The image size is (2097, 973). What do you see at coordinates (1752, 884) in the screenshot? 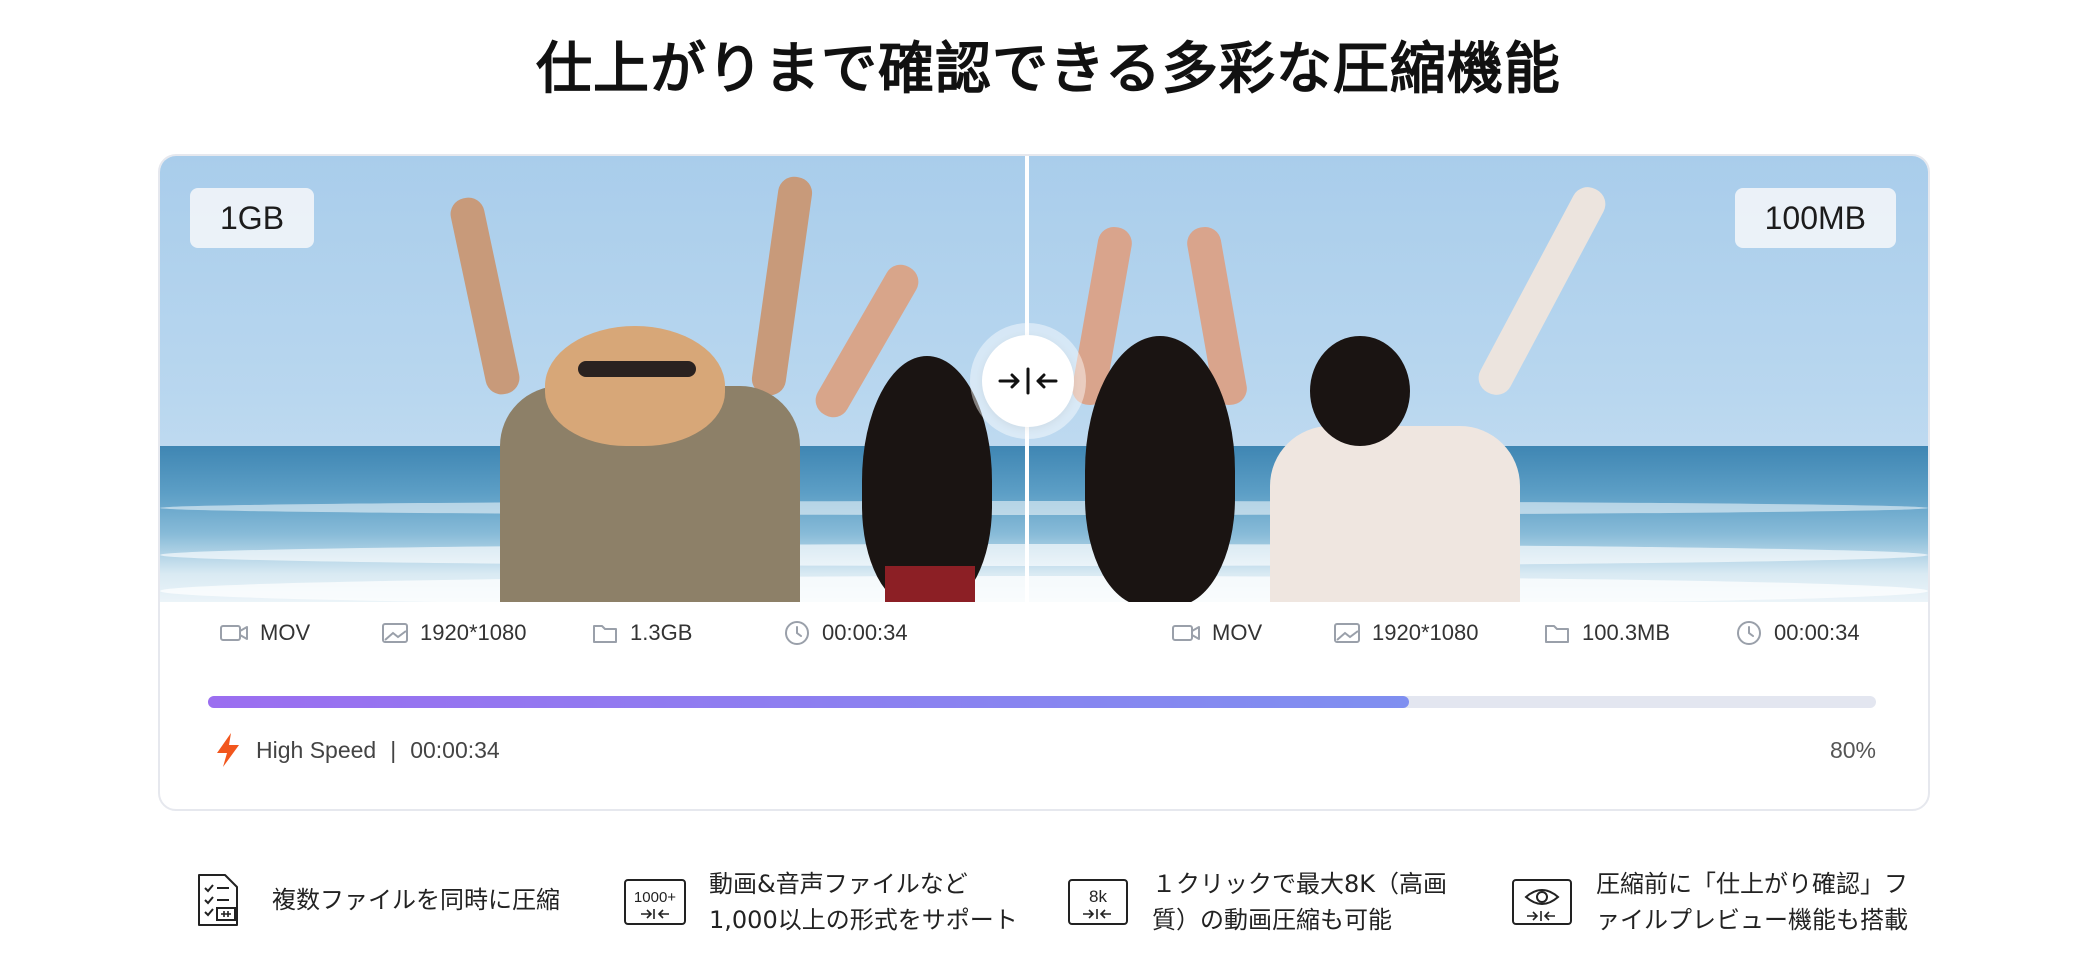
I see `feature-4-line-1: 圧縮前に「仕上がり確認」フ` at bounding box center [1752, 884].